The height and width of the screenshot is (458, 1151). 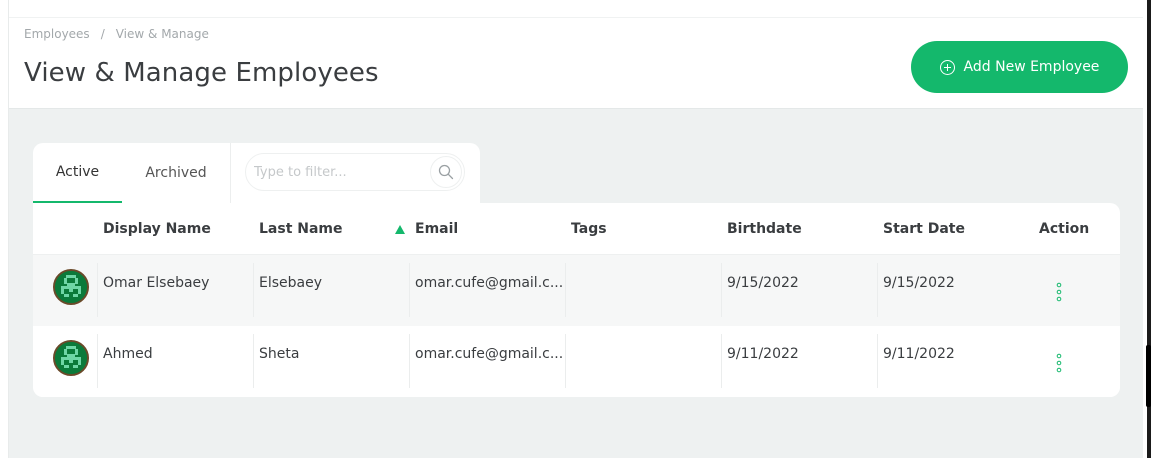 I want to click on tab-active-label: Active, so click(x=77, y=172).